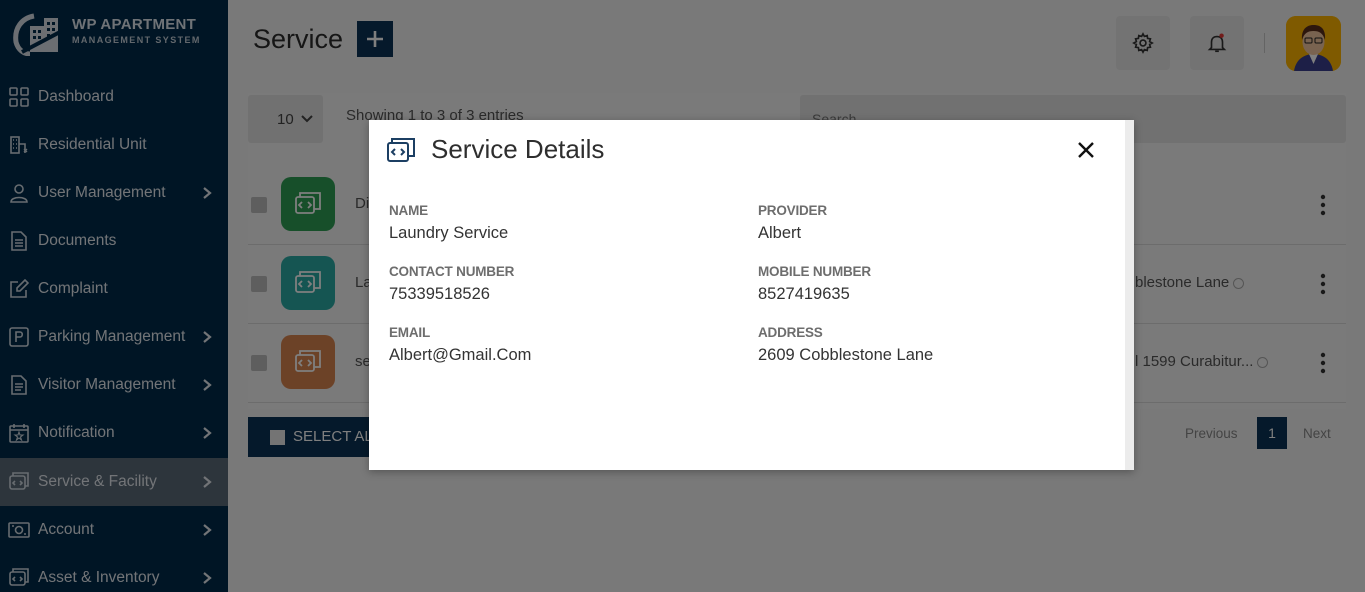  What do you see at coordinates (804, 294) in the screenshot?
I see `mobile-number-value: 8527419635` at bounding box center [804, 294].